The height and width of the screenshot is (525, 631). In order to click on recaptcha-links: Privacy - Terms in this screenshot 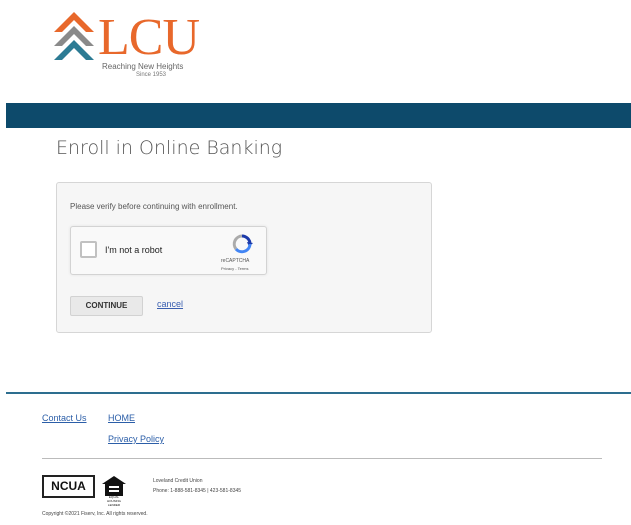, I will do `click(234, 268)`.